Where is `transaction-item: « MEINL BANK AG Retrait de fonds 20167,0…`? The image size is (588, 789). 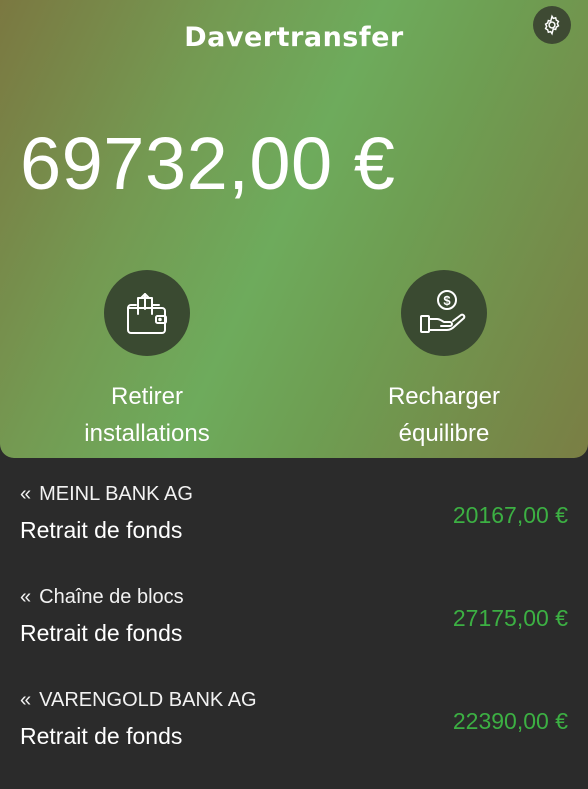 transaction-item: « MEINL BANK AG Retrait de fonds 20167,0… is located at coordinates (294, 509).